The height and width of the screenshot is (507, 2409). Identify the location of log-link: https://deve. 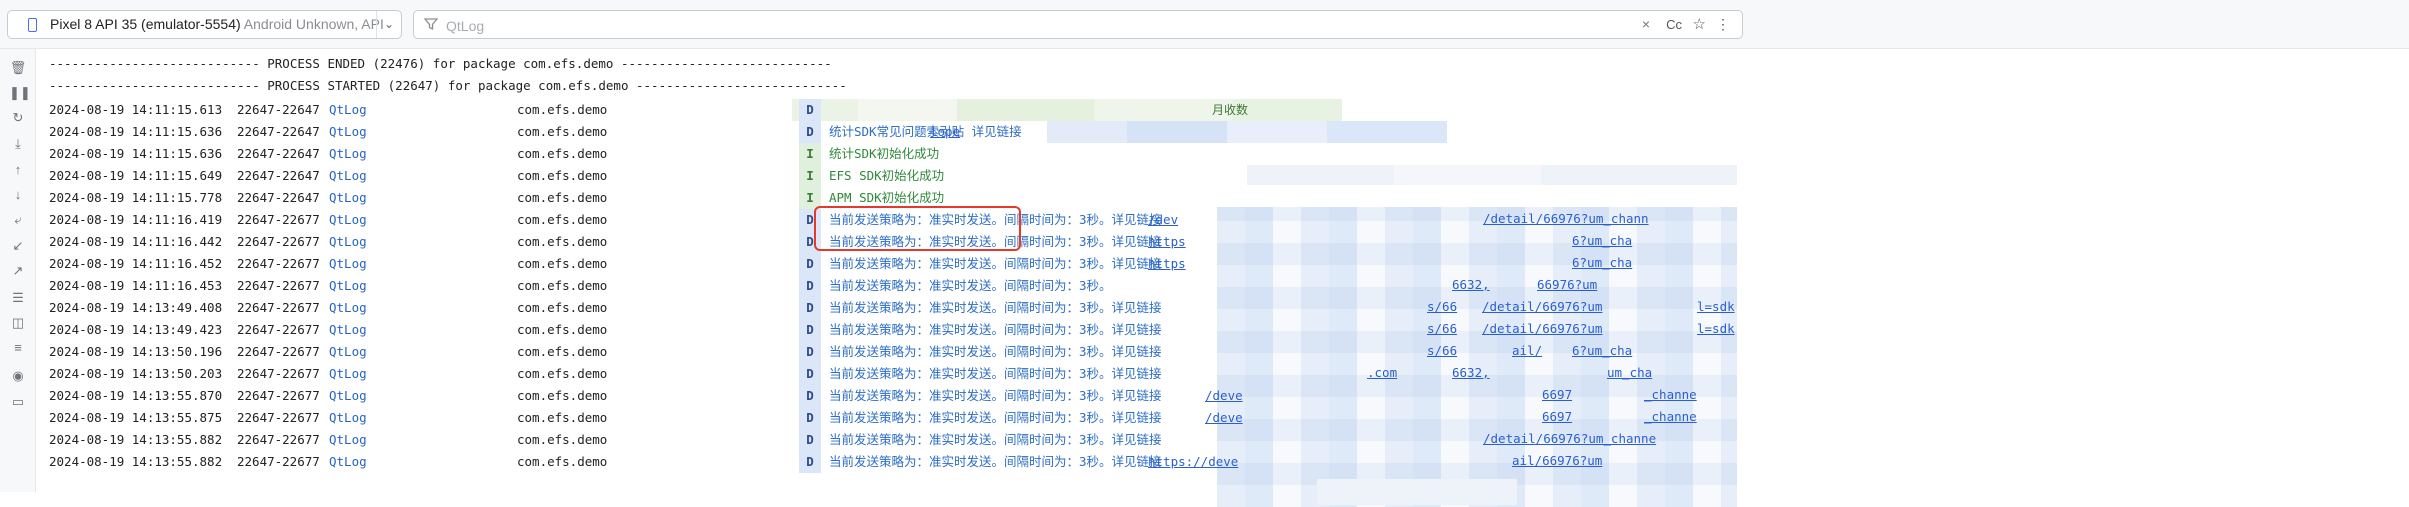
(1193, 462).